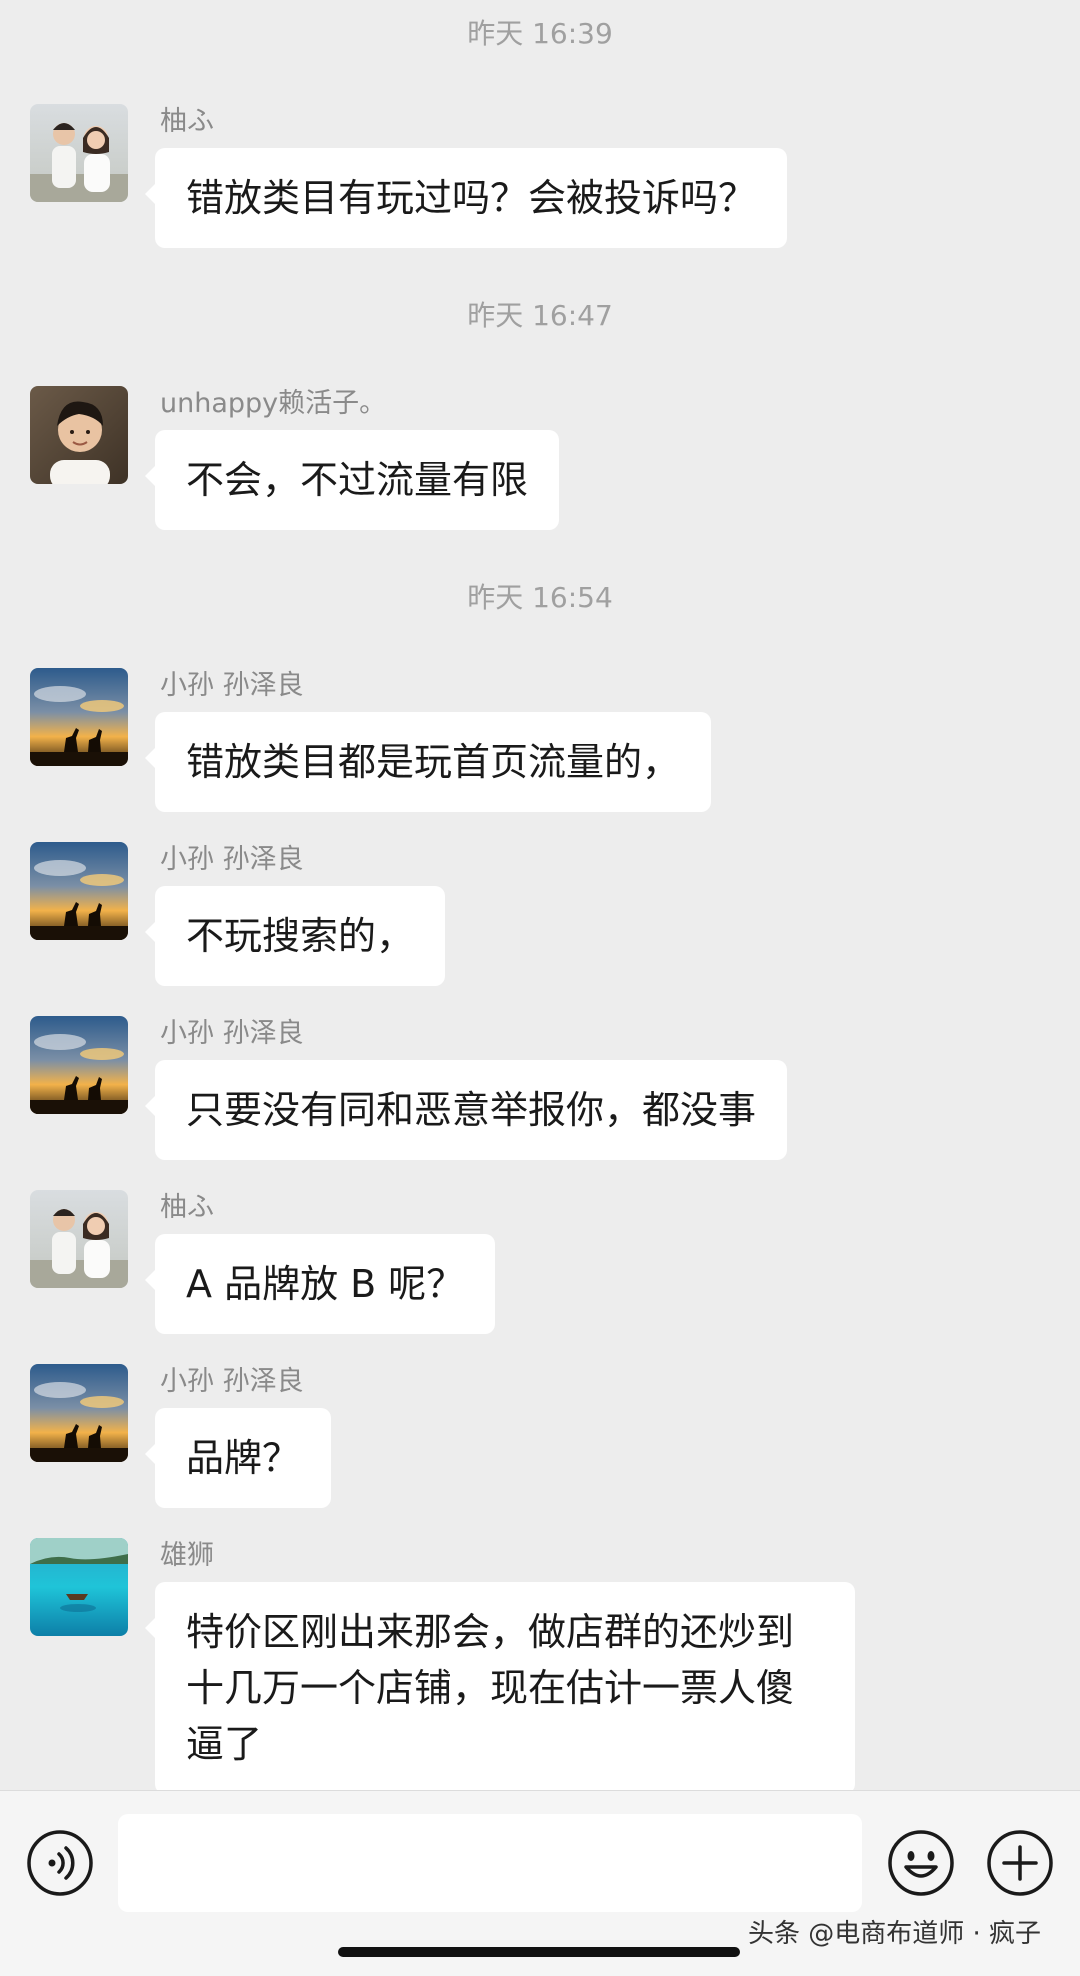 The height and width of the screenshot is (1976, 1080). Describe the element at coordinates (428, 762) in the screenshot. I see `message-bubble: 错放类目都是玩首页流量的，` at that location.